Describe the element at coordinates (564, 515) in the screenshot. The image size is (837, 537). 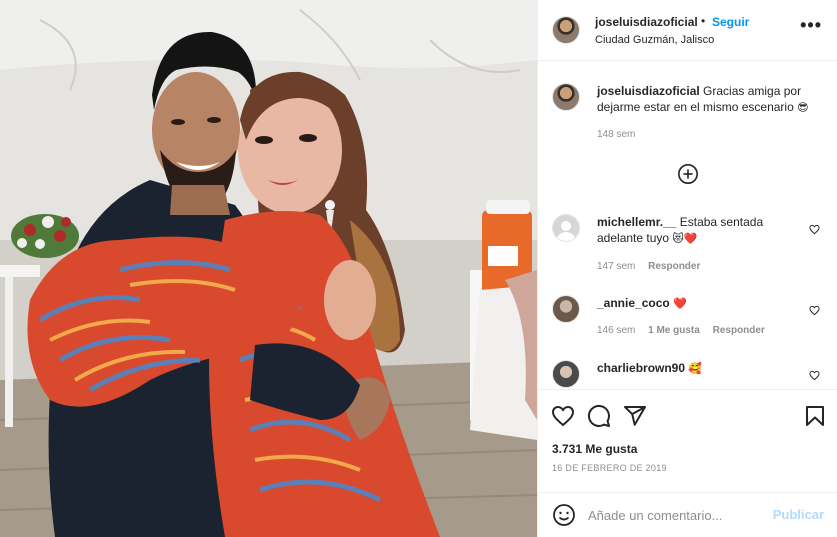
I see `smiley-icon` at that location.